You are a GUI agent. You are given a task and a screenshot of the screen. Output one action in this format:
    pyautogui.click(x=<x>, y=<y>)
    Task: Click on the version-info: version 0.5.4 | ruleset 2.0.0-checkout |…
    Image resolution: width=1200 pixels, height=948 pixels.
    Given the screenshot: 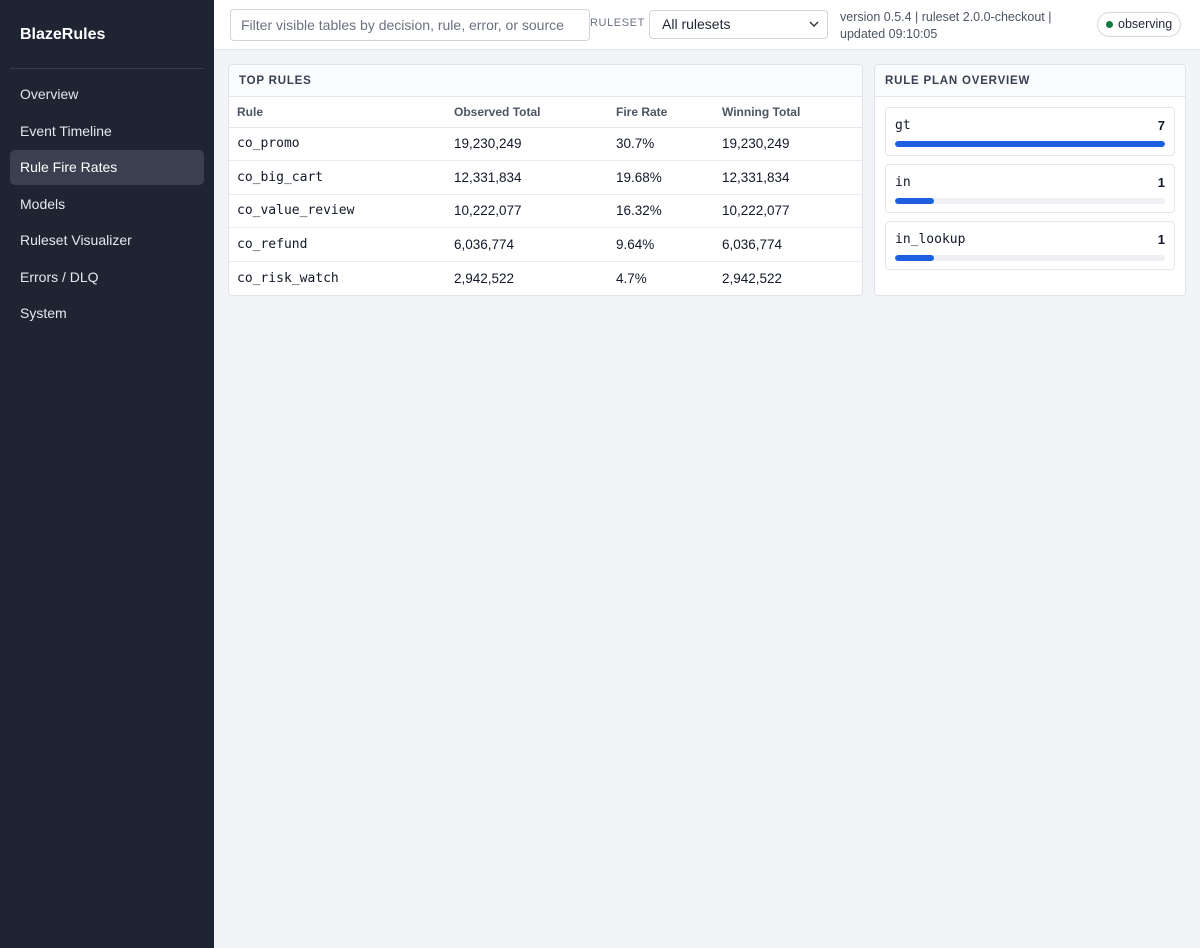 What is the action you would take?
    pyautogui.click(x=946, y=25)
    